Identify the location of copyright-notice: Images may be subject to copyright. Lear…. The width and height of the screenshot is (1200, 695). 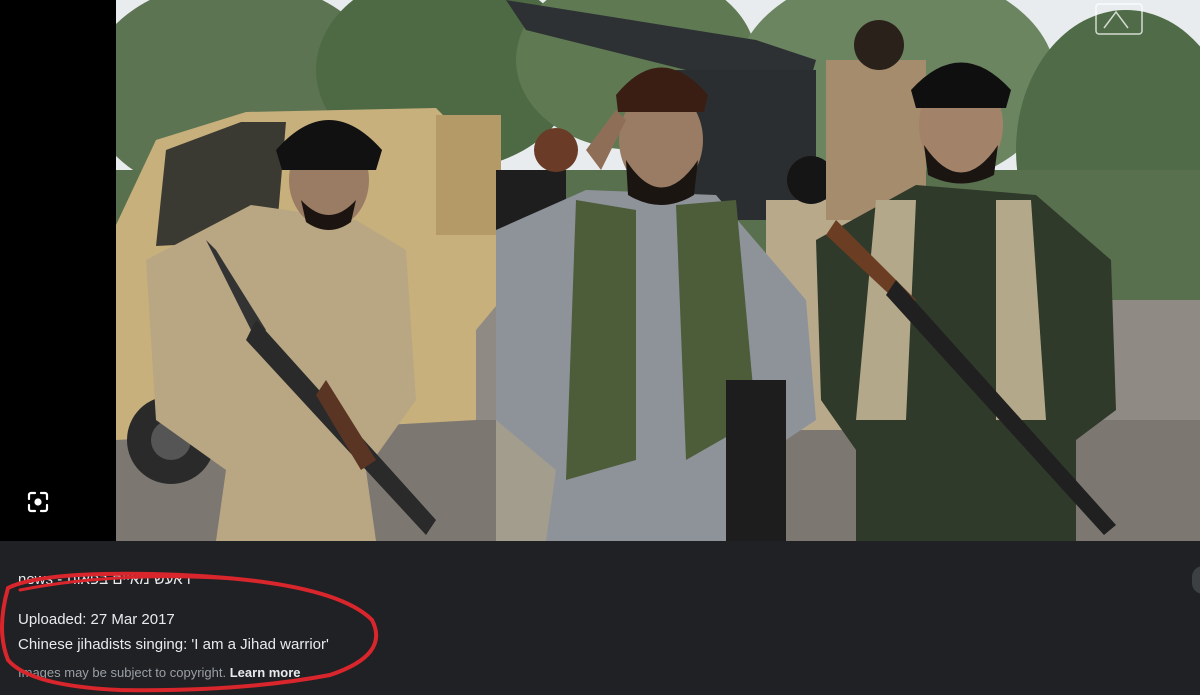
(159, 672).